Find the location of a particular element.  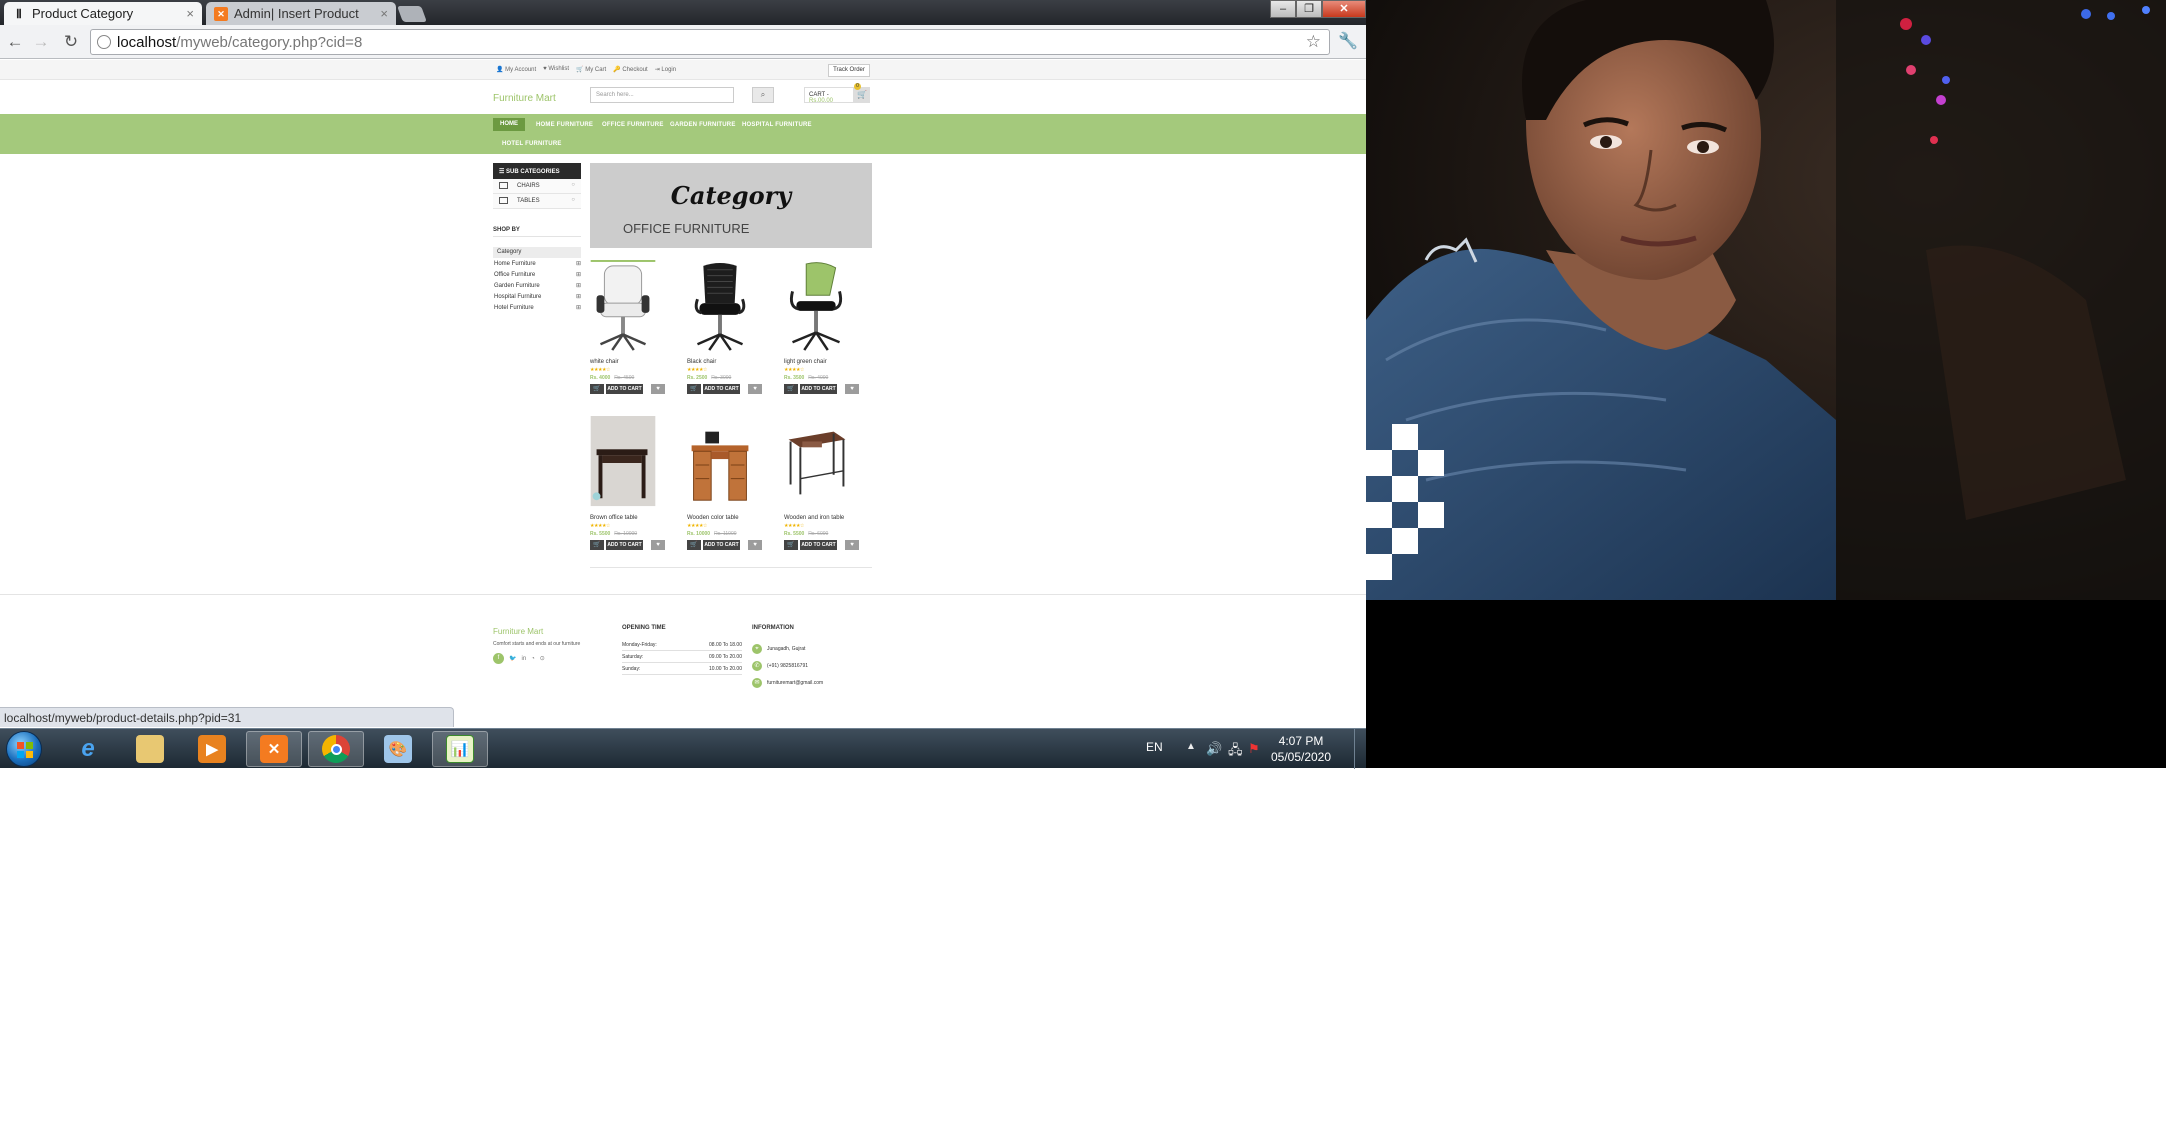

restore-button: ❐ is located at coordinates (1309, 9).